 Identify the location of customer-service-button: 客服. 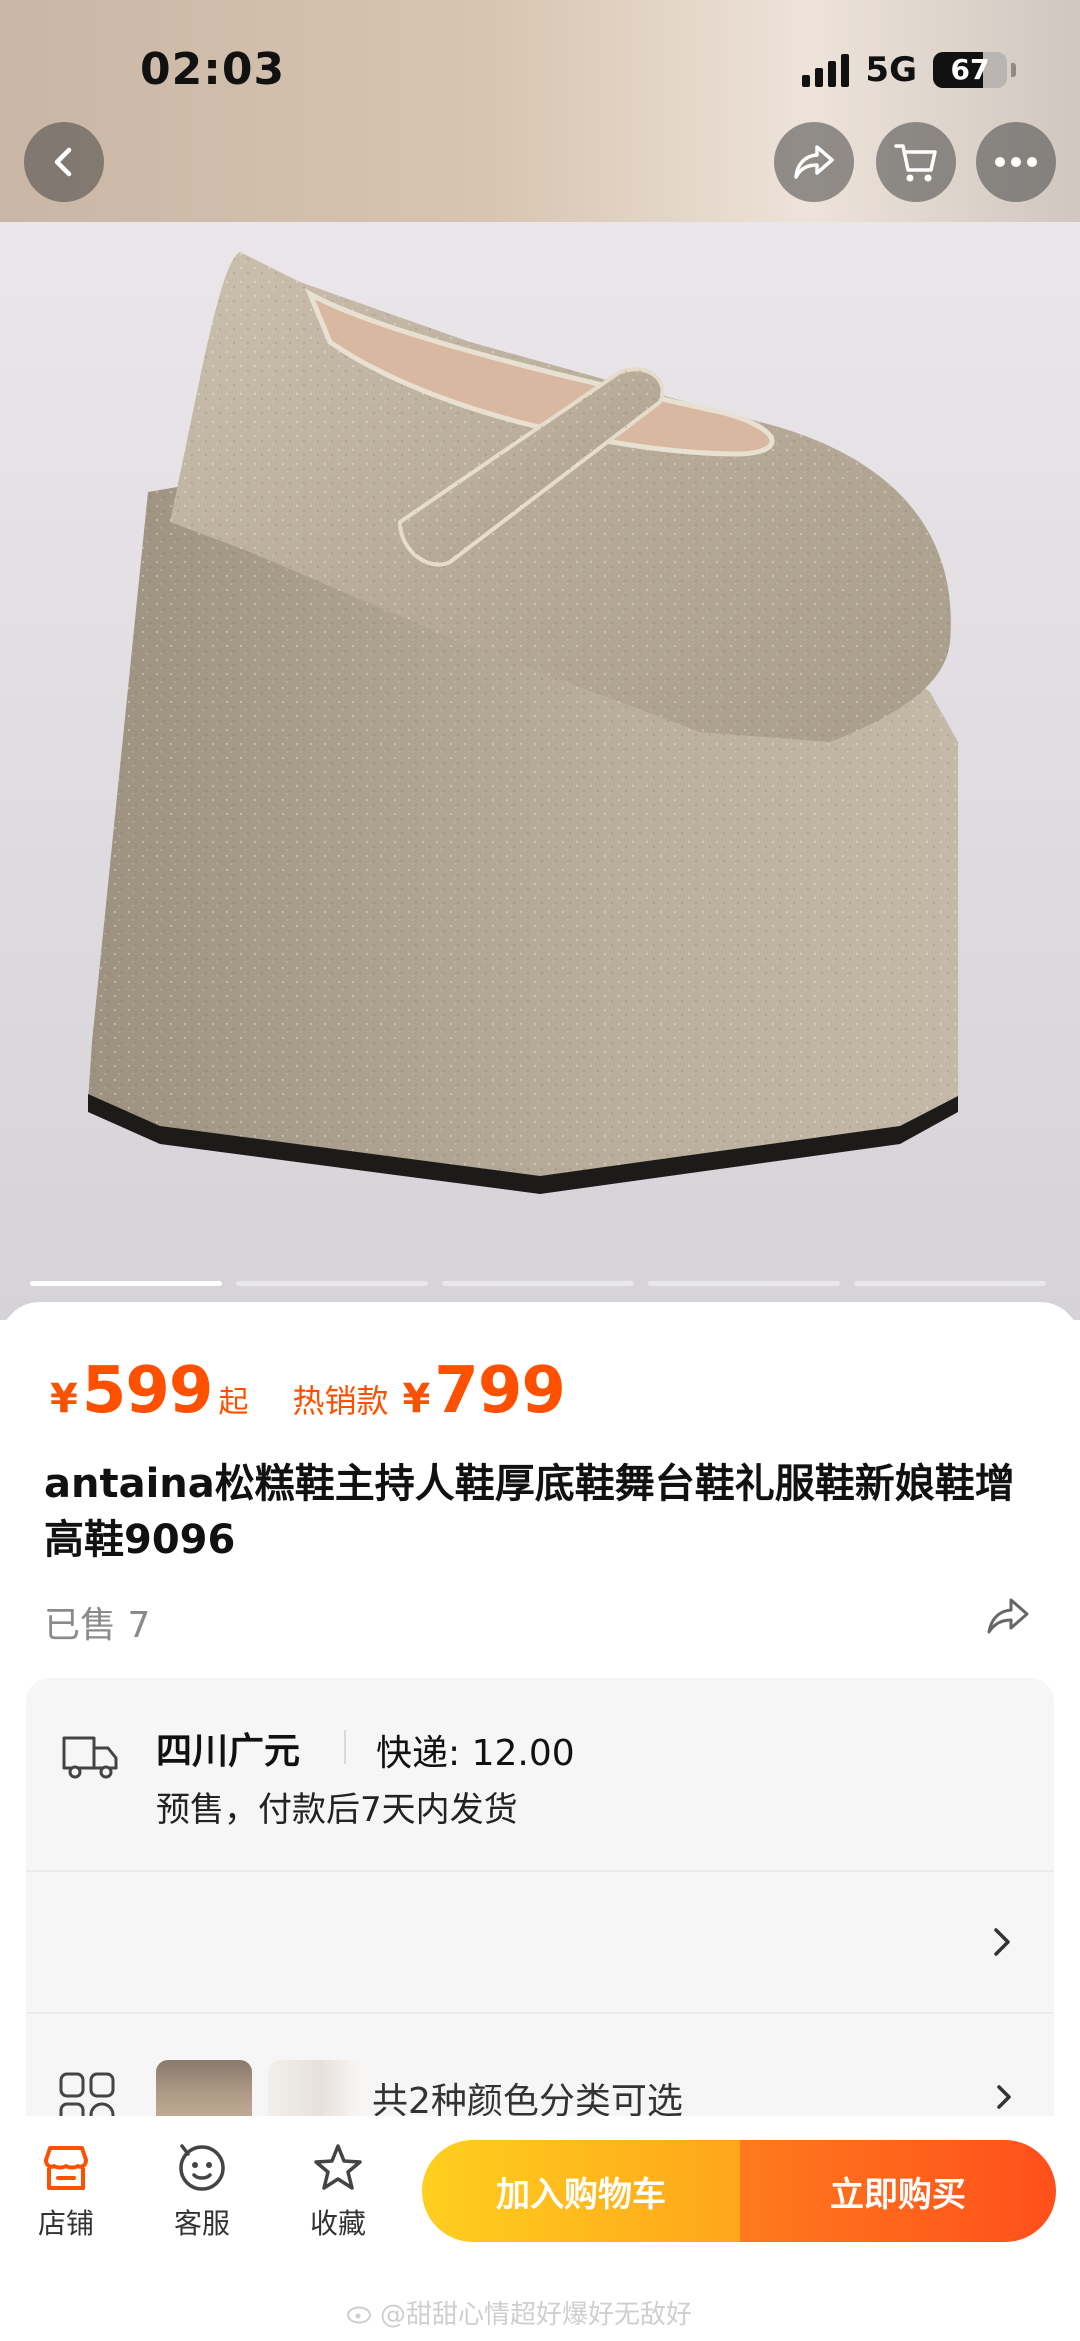
(202, 2191).